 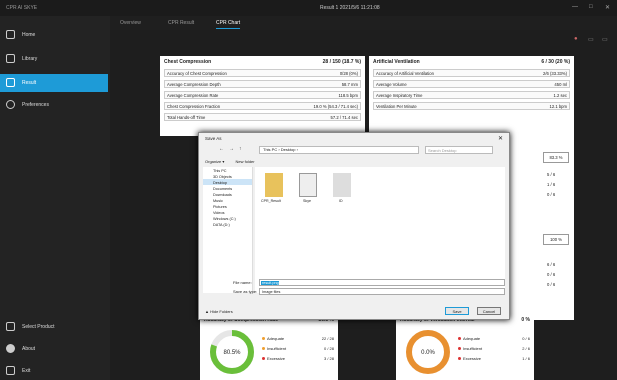 I want to click on maximize-icon: □, so click(x=591, y=7).